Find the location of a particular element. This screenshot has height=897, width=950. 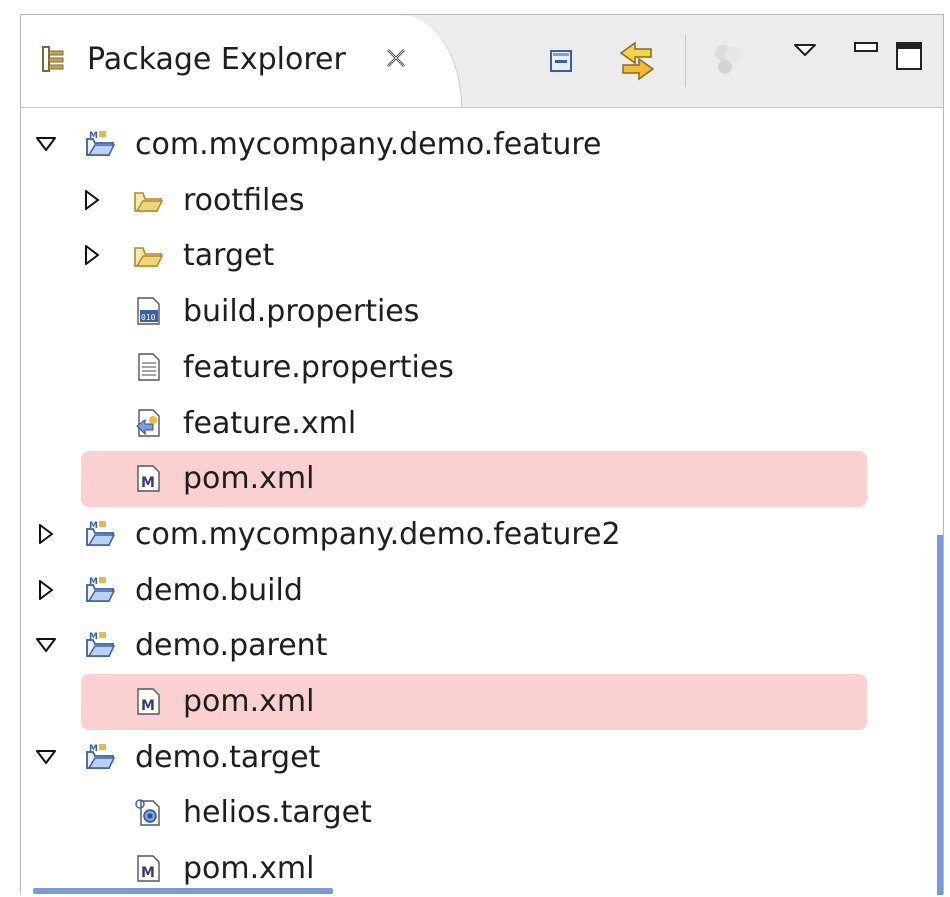

close-tab-icon is located at coordinates (396, 58).